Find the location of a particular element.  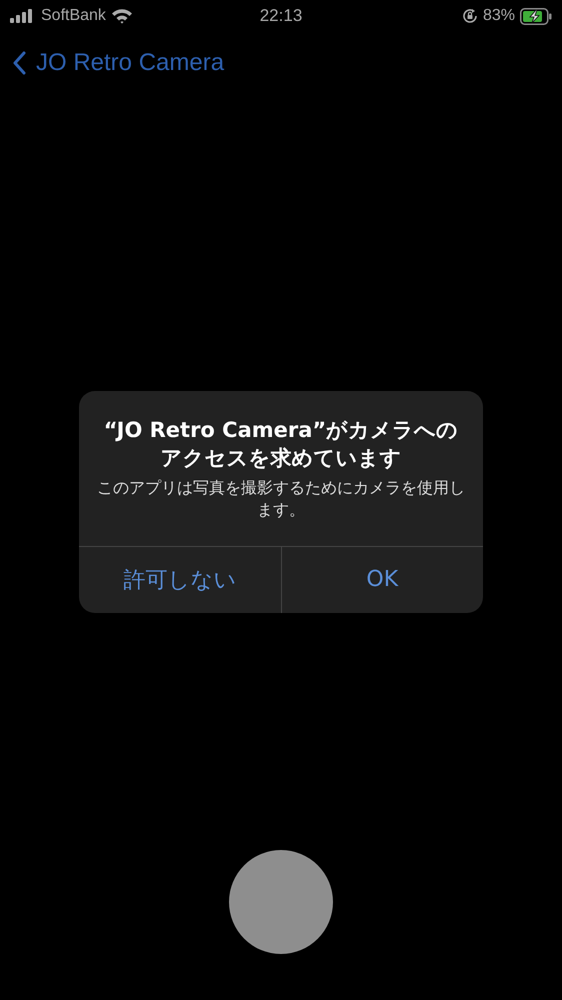

wifi-icon is located at coordinates (121, 16).